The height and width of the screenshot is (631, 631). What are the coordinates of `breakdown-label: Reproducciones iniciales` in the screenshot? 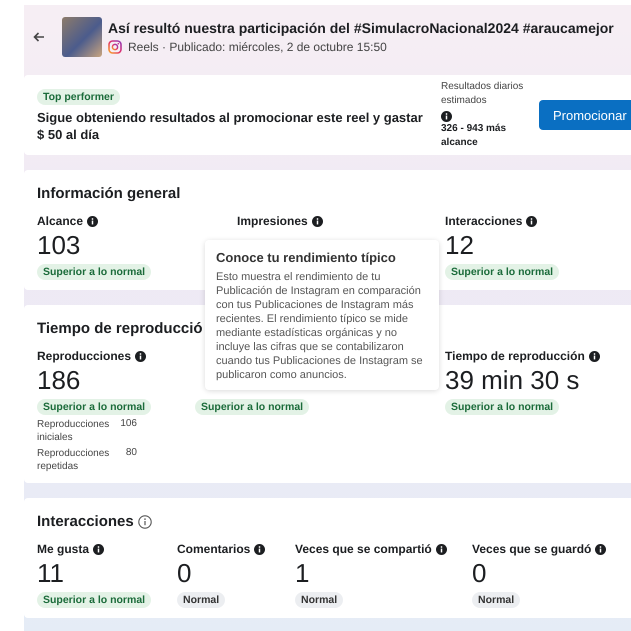 It's located at (73, 431).